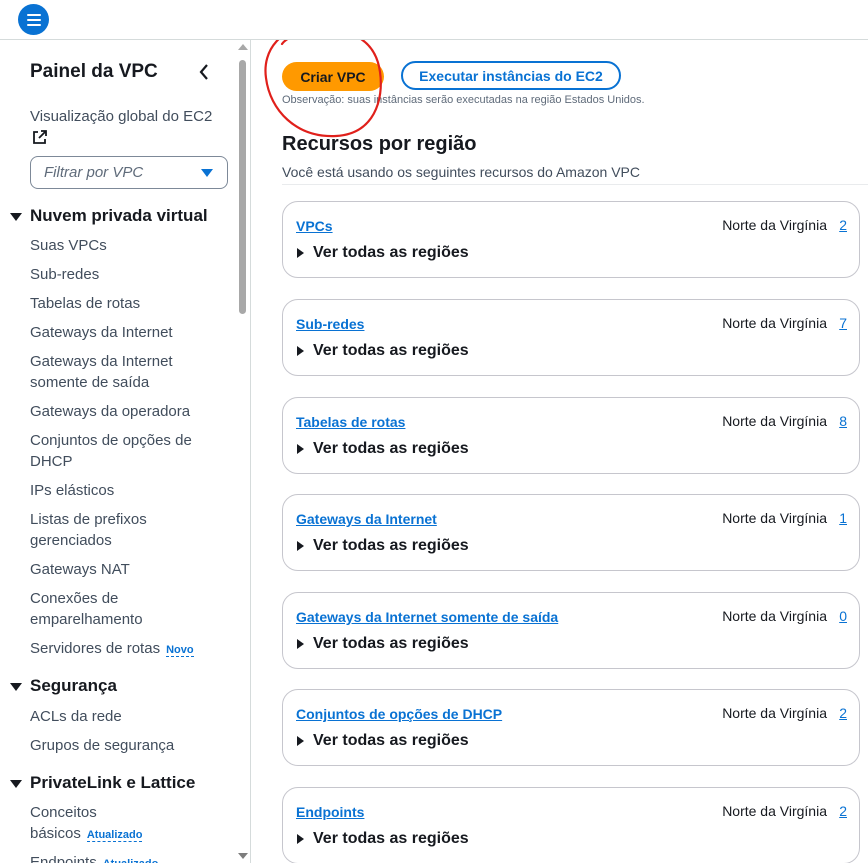  Describe the element at coordinates (94, 172) in the screenshot. I see `vpc-filter-placeholder: Filtrar por VPC` at that location.